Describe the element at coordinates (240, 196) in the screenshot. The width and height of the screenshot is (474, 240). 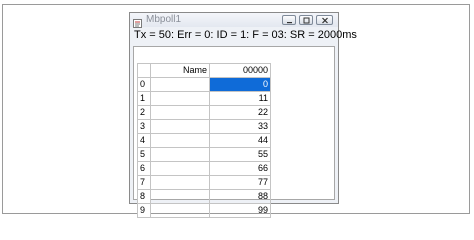
I see `row-value-cell: 88` at that location.